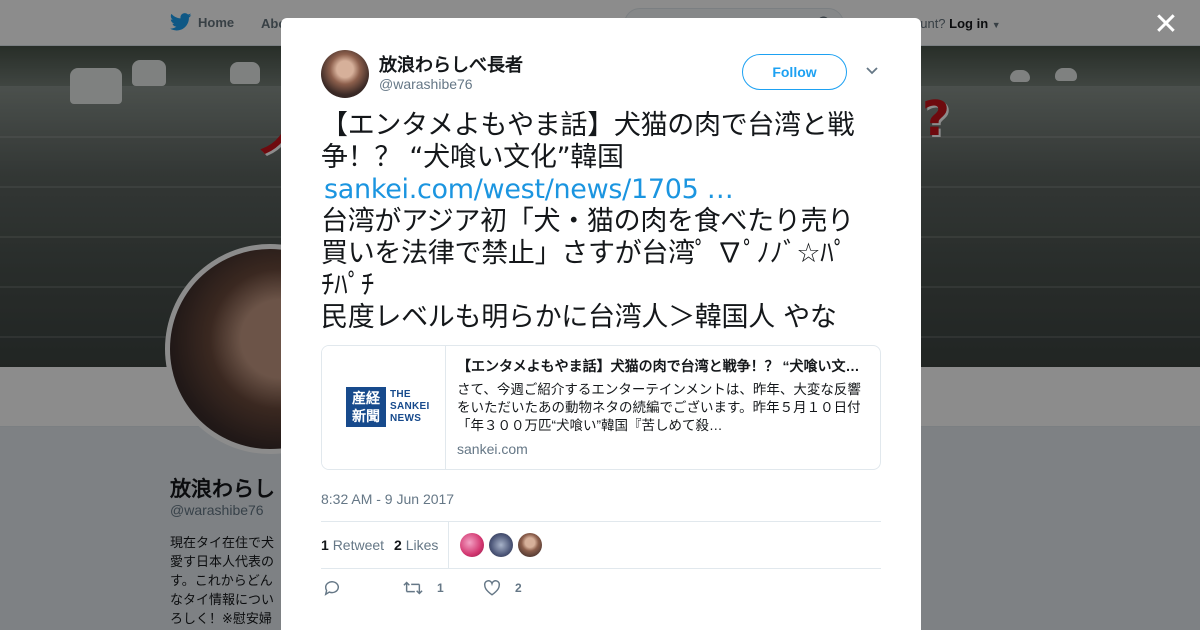  I want to click on user-handle: @warashibe76, so click(426, 84).